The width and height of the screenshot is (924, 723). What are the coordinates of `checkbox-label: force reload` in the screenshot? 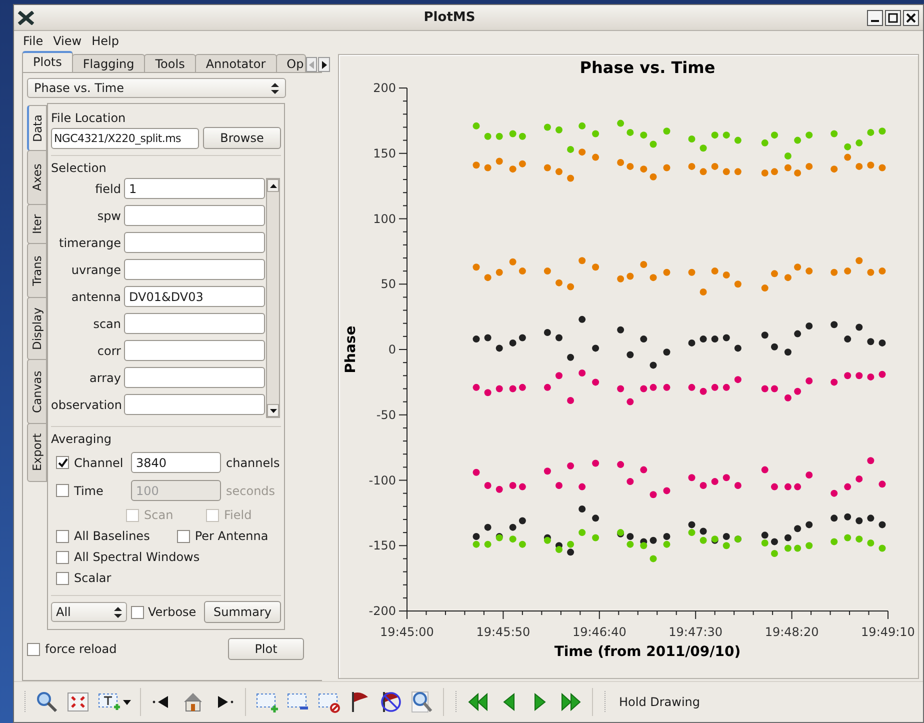 It's located at (81, 649).